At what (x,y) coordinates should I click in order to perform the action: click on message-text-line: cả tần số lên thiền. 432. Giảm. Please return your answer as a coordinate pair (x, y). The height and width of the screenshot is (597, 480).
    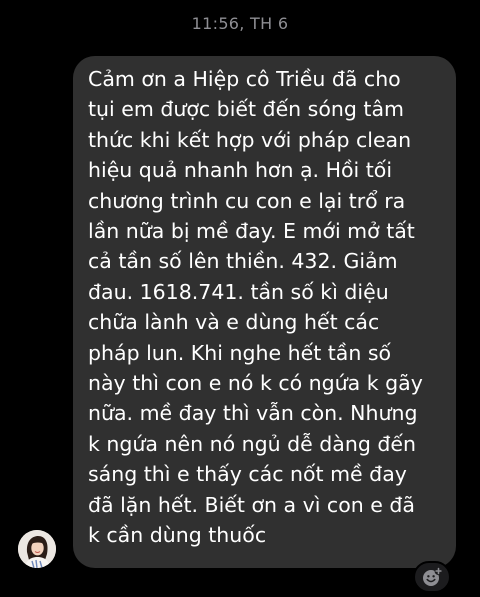
    Looking at the image, I should click on (243, 261).